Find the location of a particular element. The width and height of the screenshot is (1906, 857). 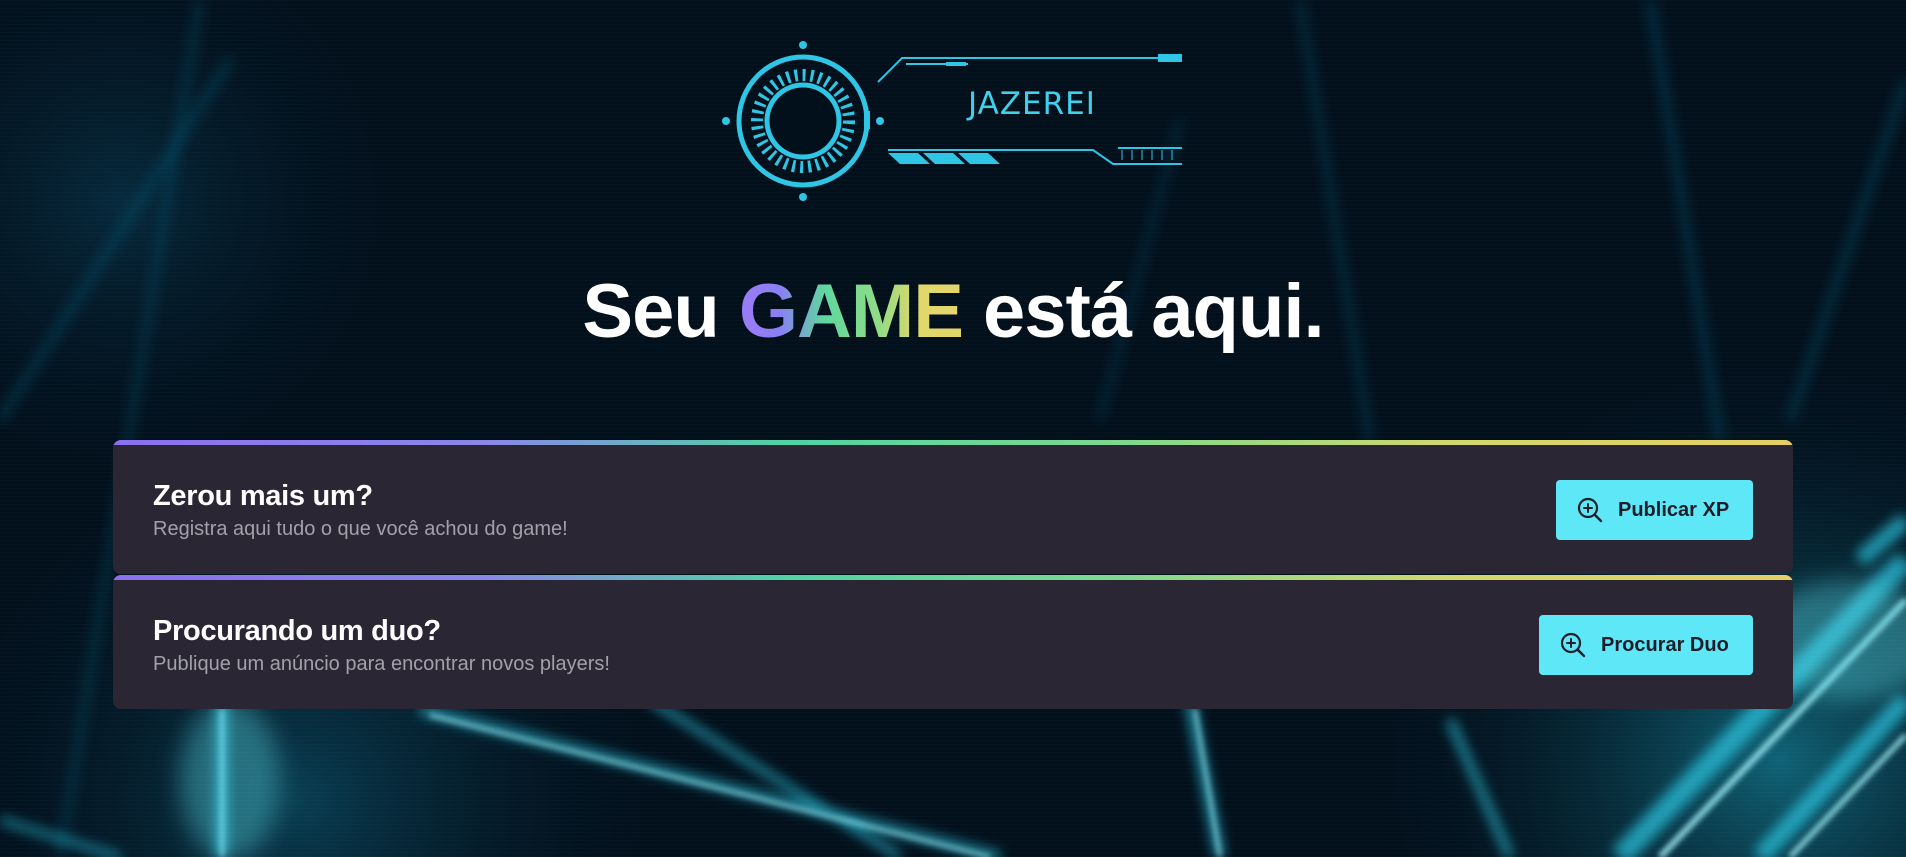

page-headline: Seu GAME está aqui. is located at coordinates (953, 311).